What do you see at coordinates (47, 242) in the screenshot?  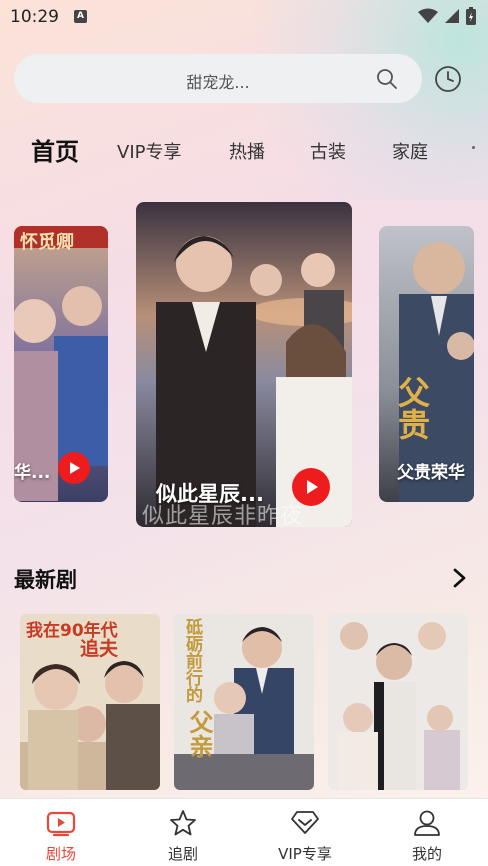 I see `poster-text: 怀觅卿` at bounding box center [47, 242].